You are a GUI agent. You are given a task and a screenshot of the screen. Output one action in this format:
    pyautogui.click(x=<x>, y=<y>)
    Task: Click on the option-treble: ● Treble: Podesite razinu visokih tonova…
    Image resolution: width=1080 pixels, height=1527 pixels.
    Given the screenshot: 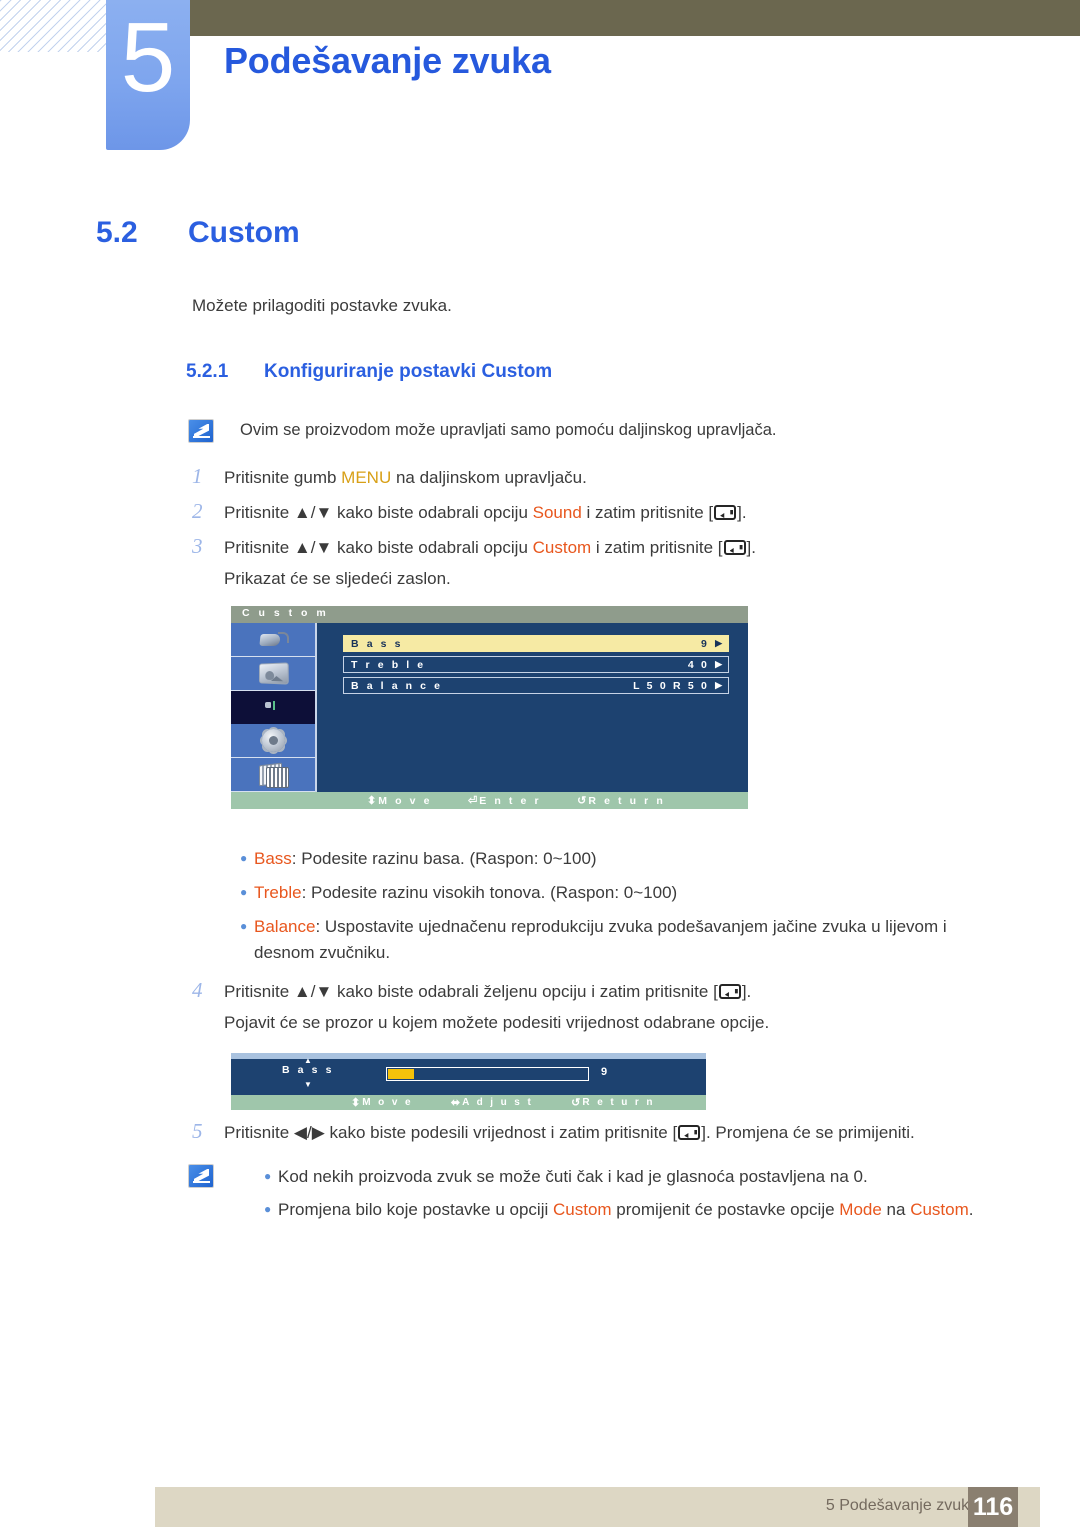 What is the action you would take?
    pyautogui.click(x=620, y=893)
    